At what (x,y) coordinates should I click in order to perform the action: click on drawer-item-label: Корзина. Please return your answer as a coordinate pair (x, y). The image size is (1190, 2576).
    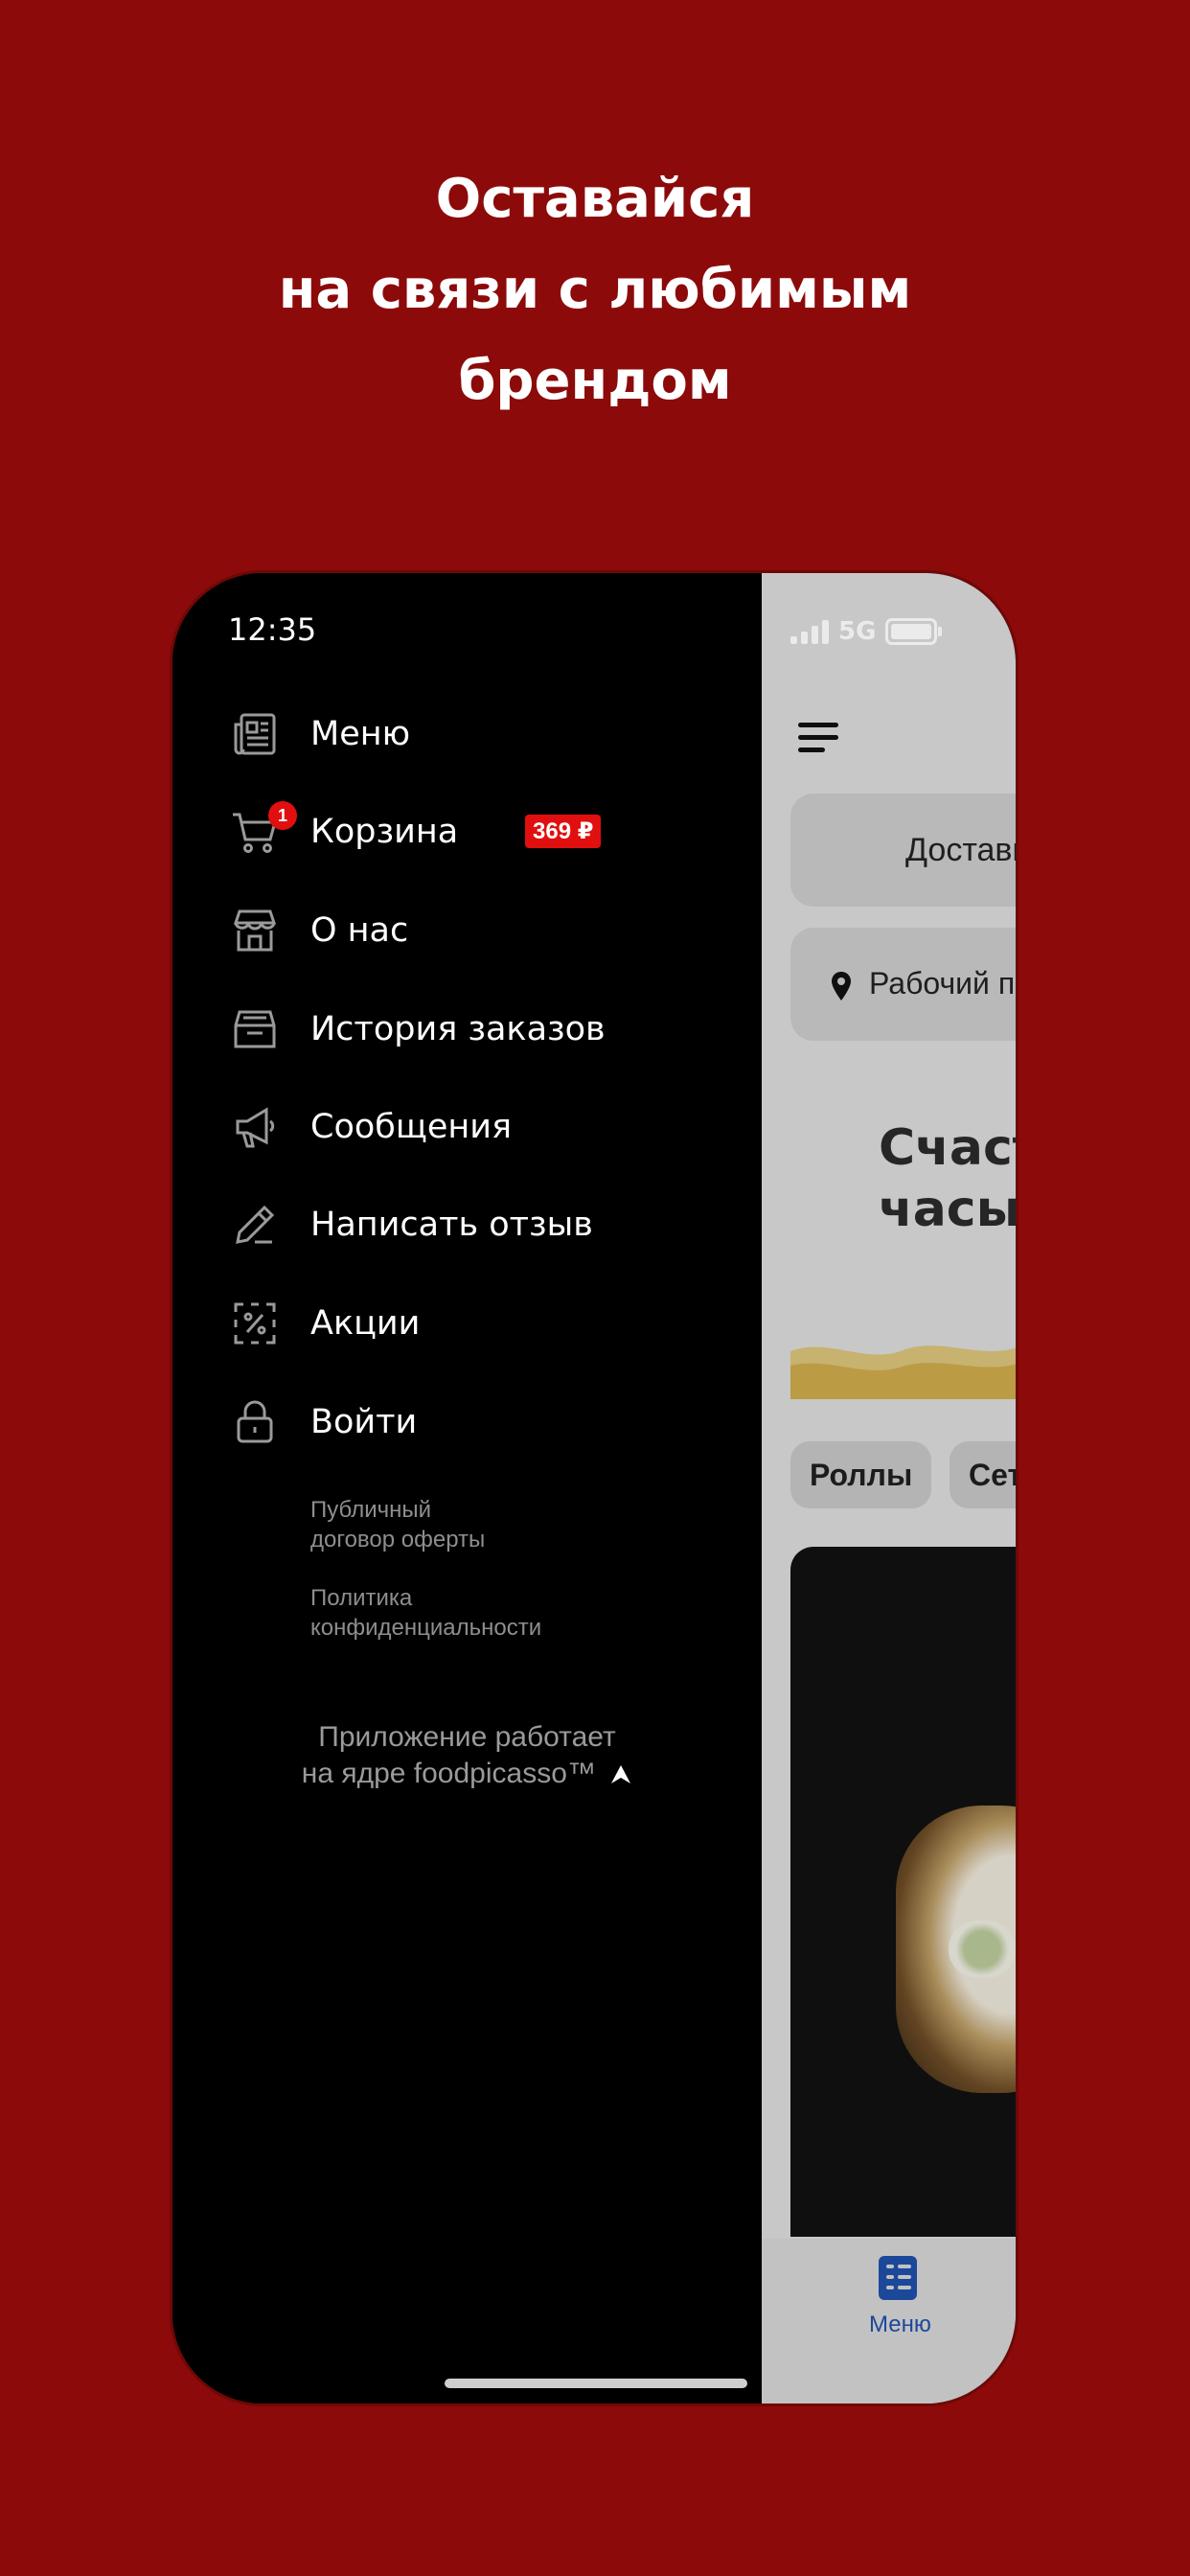
    Looking at the image, I should click on (385, 832).